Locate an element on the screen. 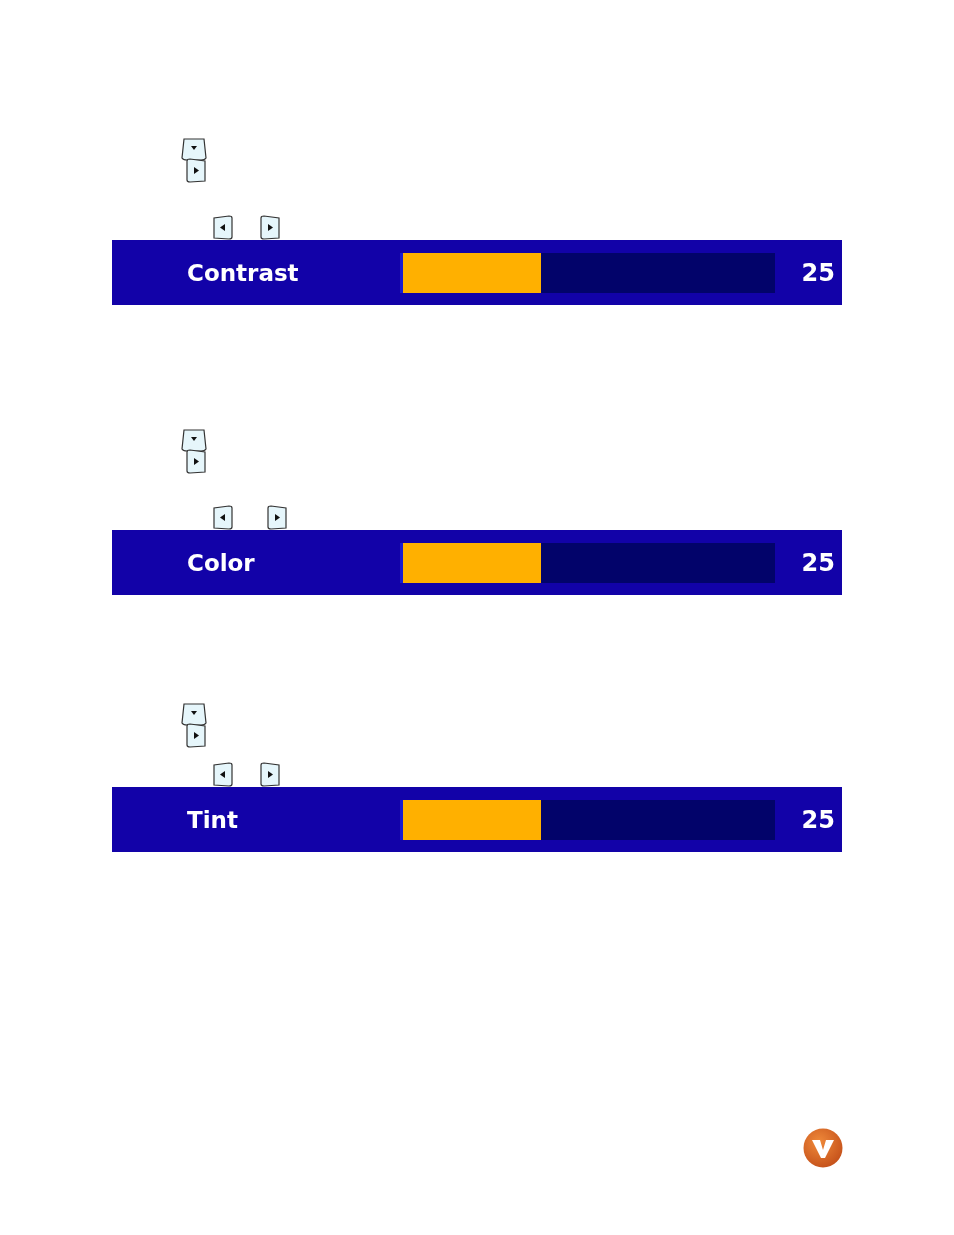 The width and height of the screenshot is (954, 1235). setting-label: Tint is located at coordinates (212, 819).